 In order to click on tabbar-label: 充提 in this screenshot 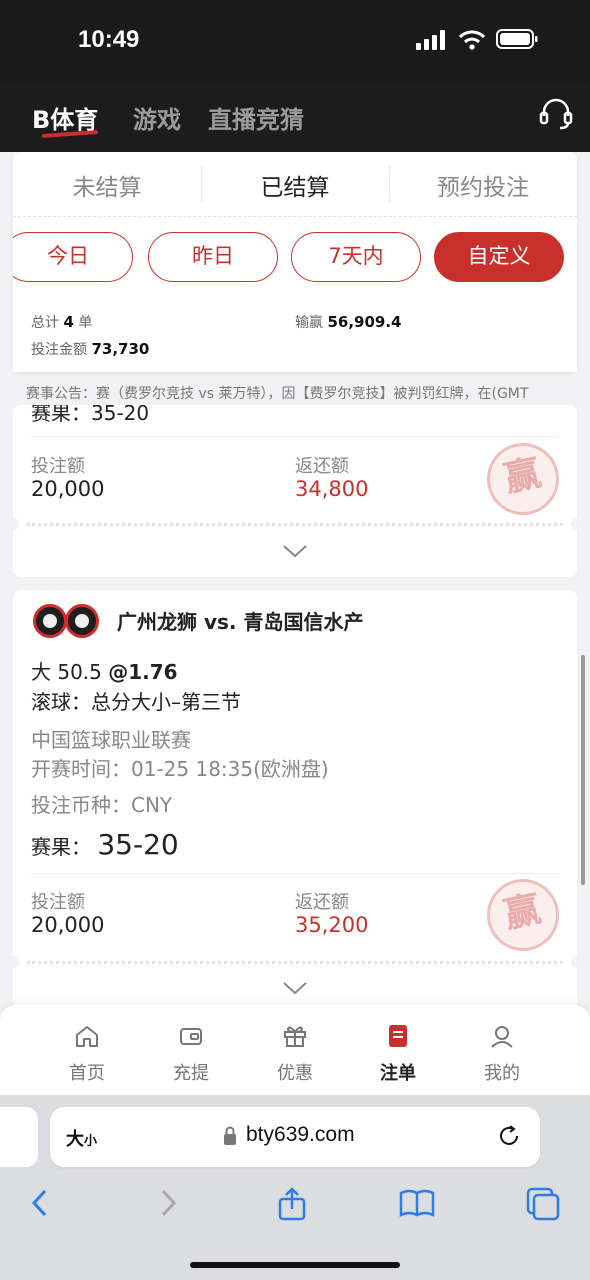, I will do `click(191, 1073)`.